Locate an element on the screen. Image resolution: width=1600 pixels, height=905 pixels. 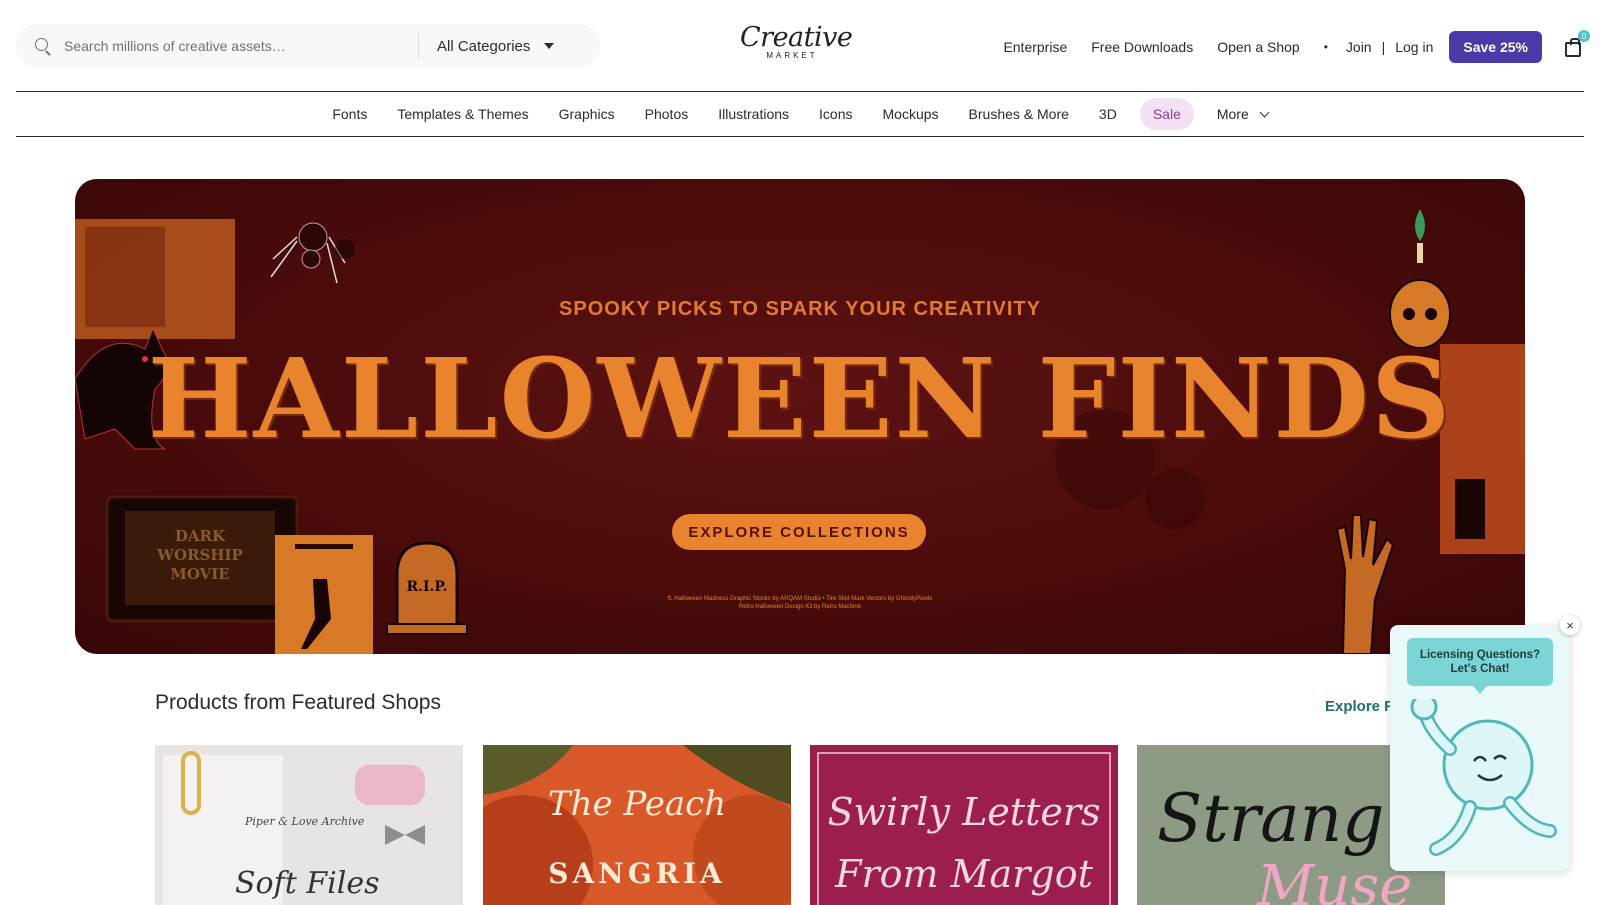
category-photos: Photos is located at coordinates (667, 114).